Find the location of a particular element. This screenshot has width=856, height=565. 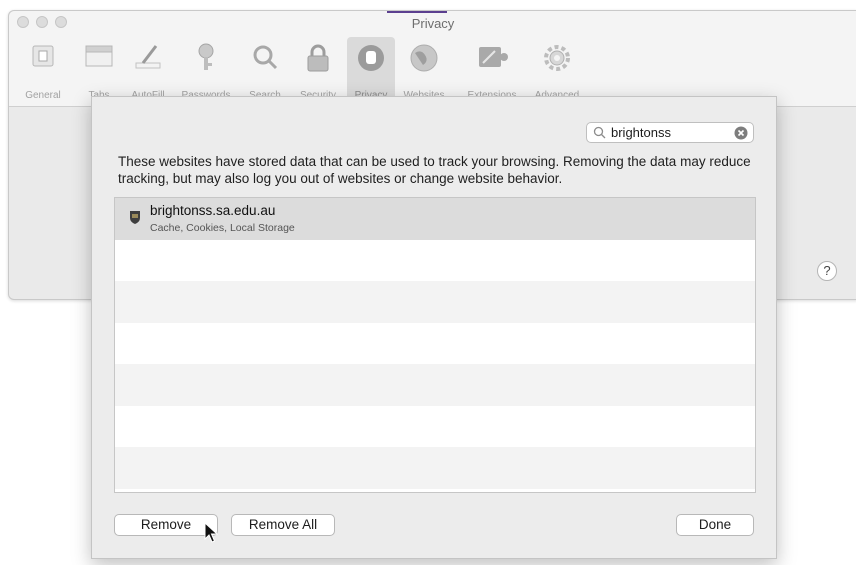

site-favicon-icon is located at coordinates (135, 217).